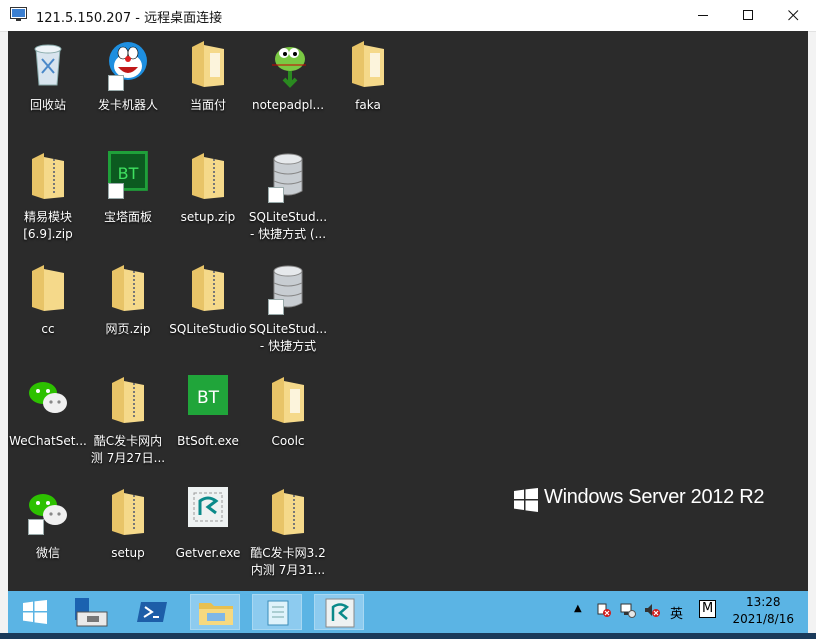 The height and width of the screenshot is (639, 816). I want to click on server-manager-icon, so click(91, 612).